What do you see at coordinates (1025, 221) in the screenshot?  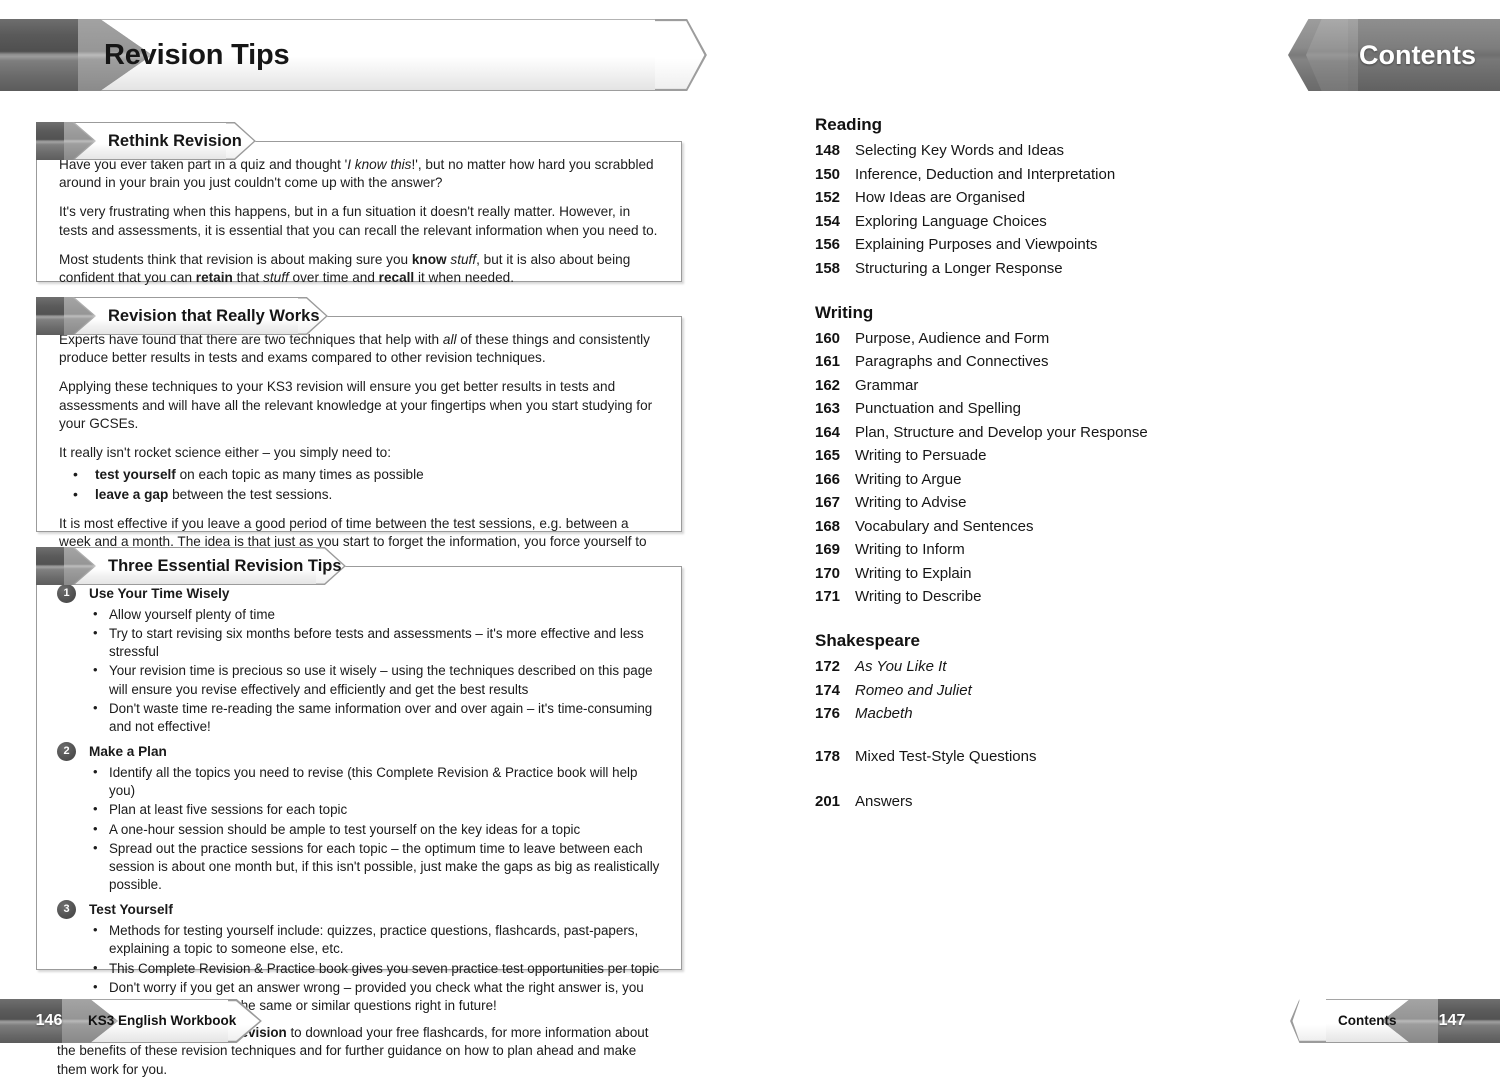 I see `contents-entry: 154 Exploring Language Choices` at bounding box center [1025, 221].